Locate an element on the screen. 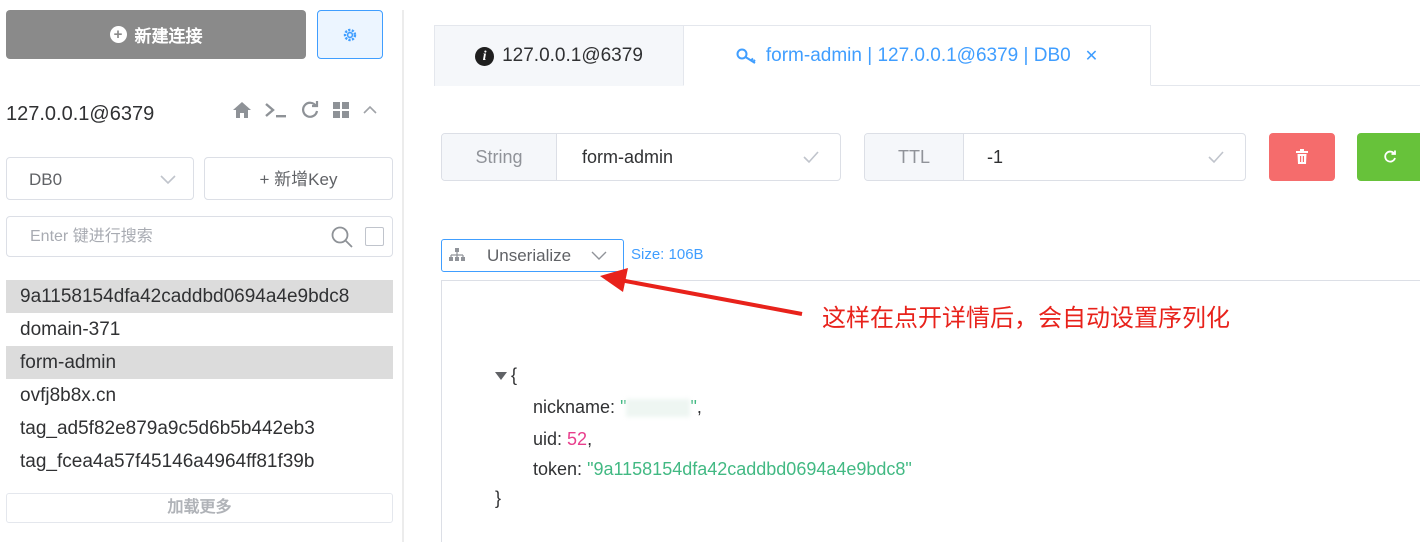 Image resolution: width=1420 pixels, height=542 pixels. json-field-uid: uid: 52, is located at coordinates (563, 439).